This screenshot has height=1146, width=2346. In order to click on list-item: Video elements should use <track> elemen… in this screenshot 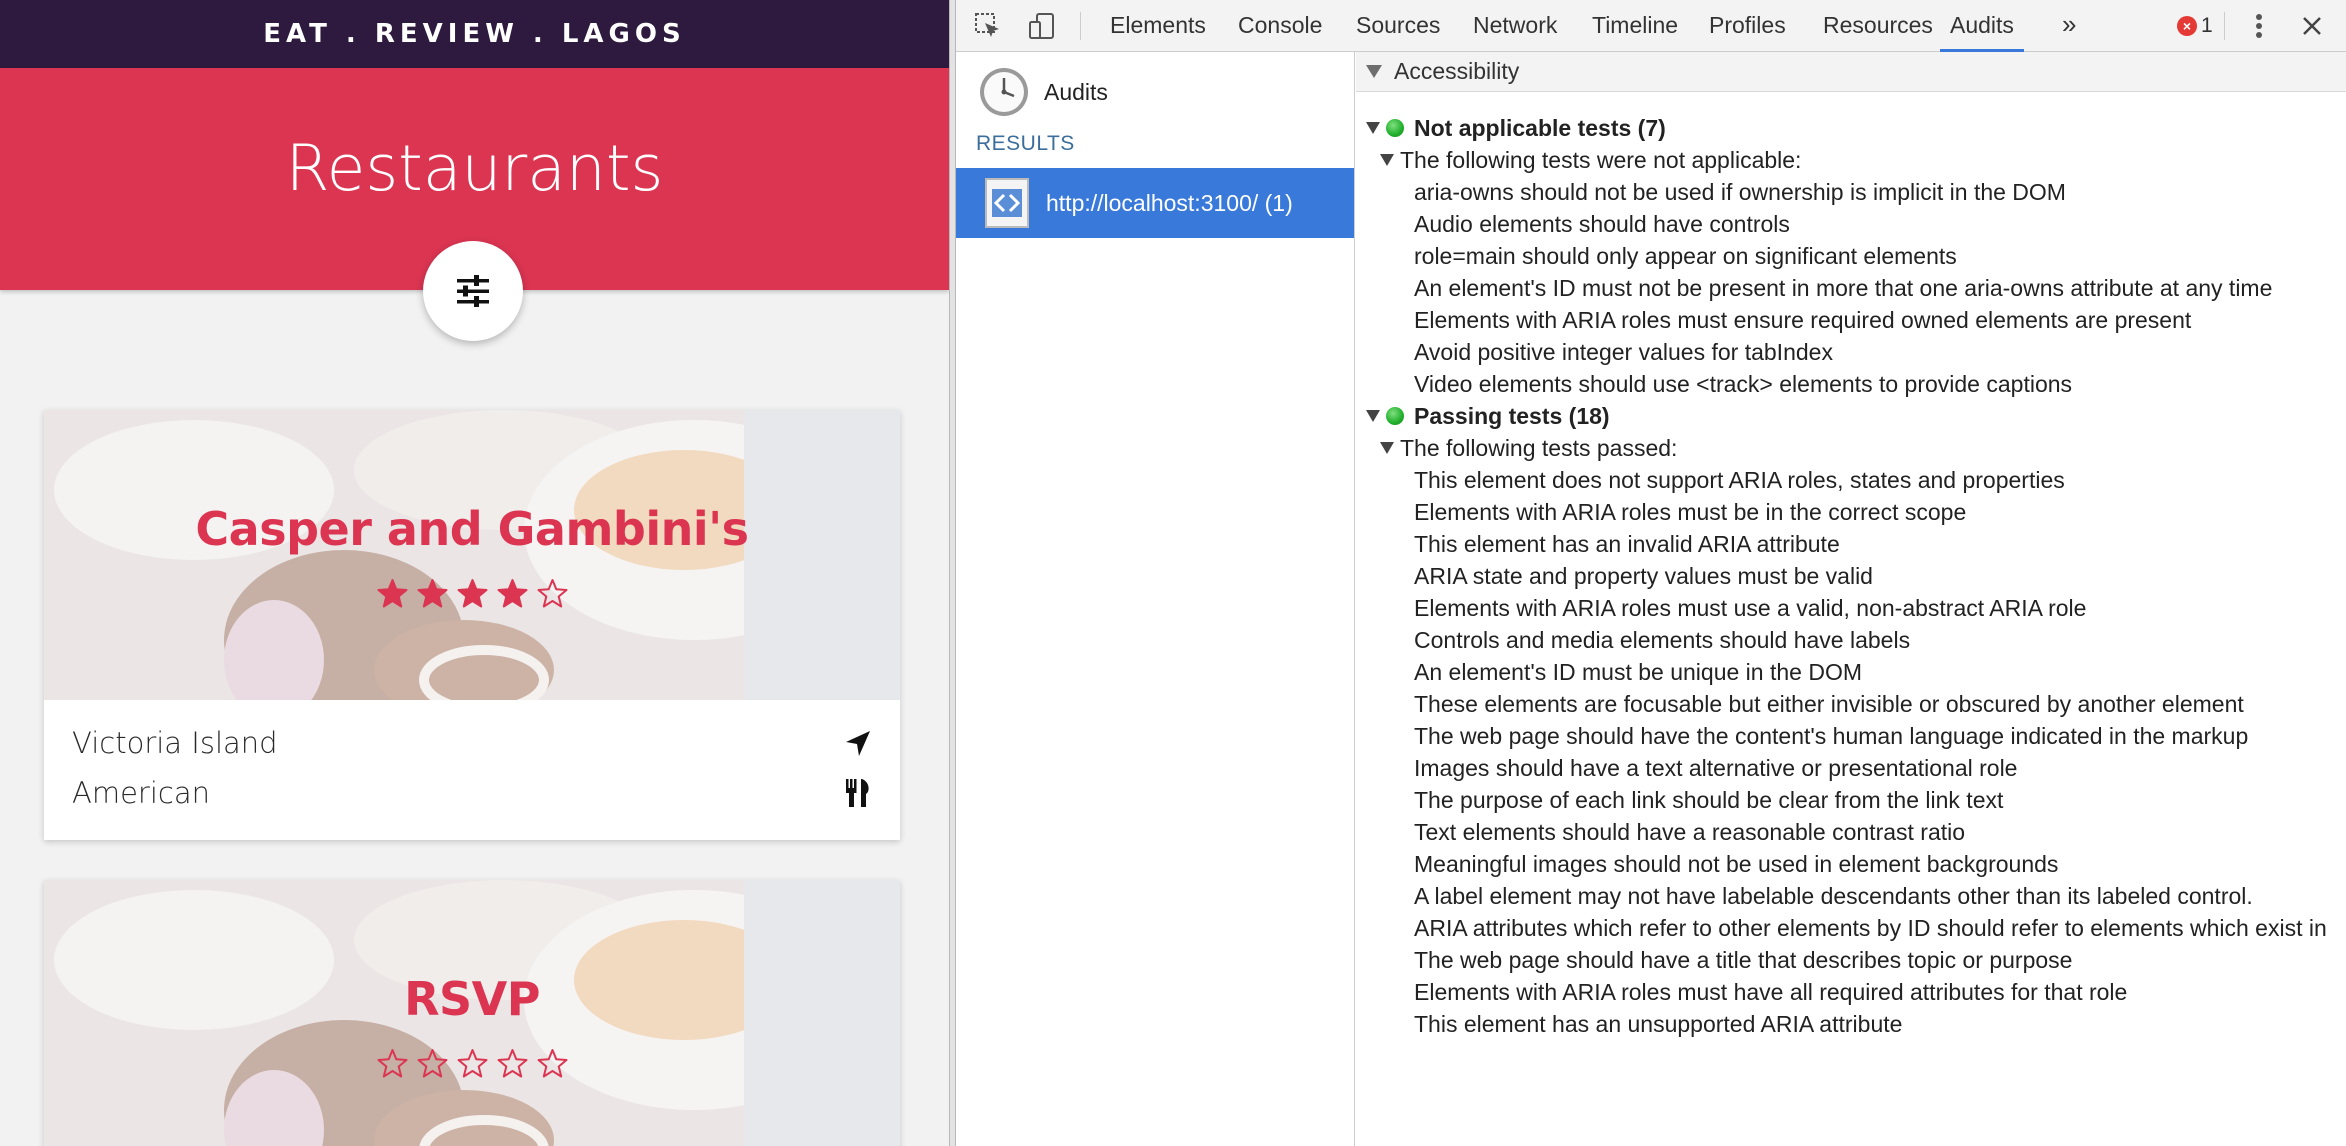, I will do `click(1743, 384)`.